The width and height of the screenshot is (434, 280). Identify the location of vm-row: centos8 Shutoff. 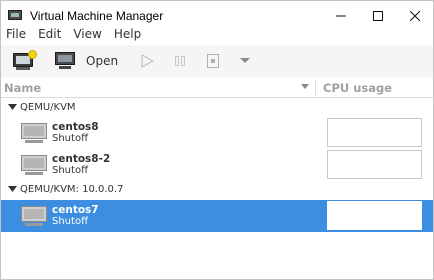
(217, 133).